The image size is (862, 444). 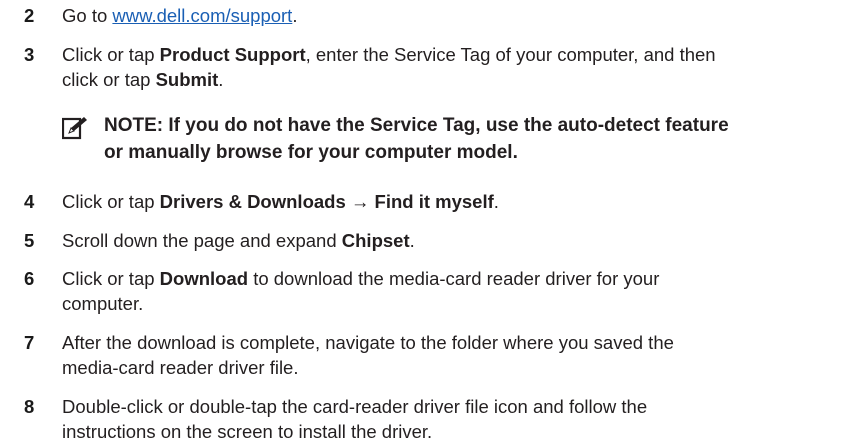 I want to click on support-link: www.dell.com/support, so click(x=202, y=15).